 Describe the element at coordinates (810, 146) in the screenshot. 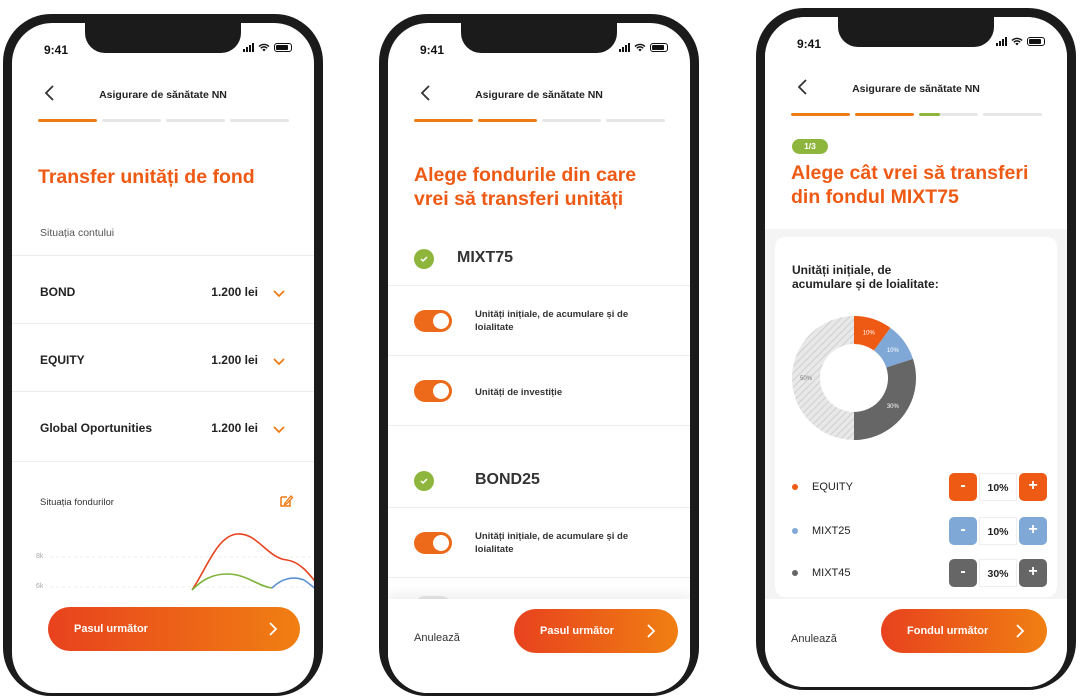

I see `step-badge: 1/3` at that location.